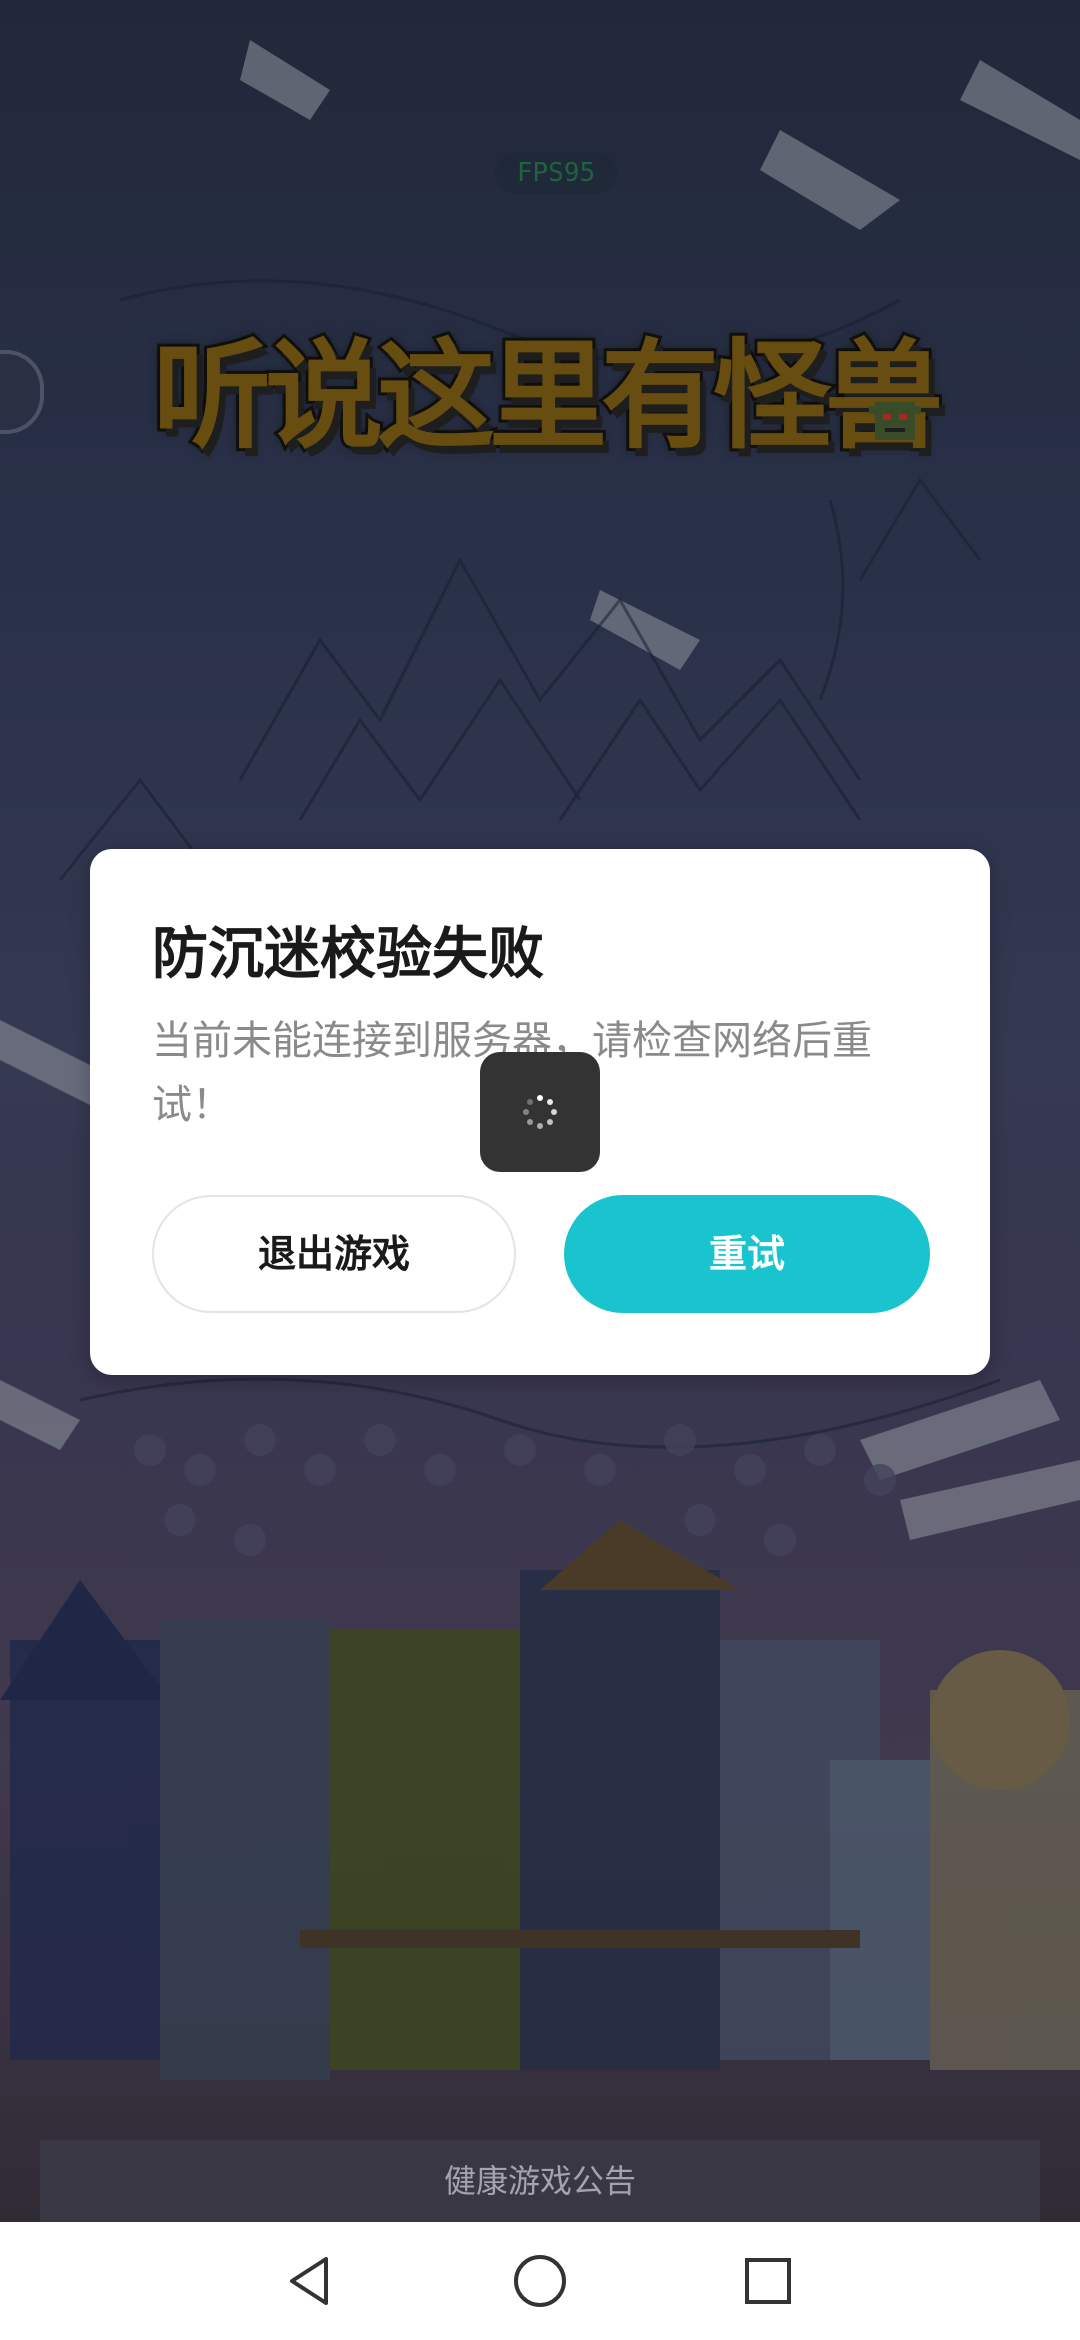 The height and width of the screenshot is (2340, 1080). I want to click on triangle-back-icon, so click(309, 2281).